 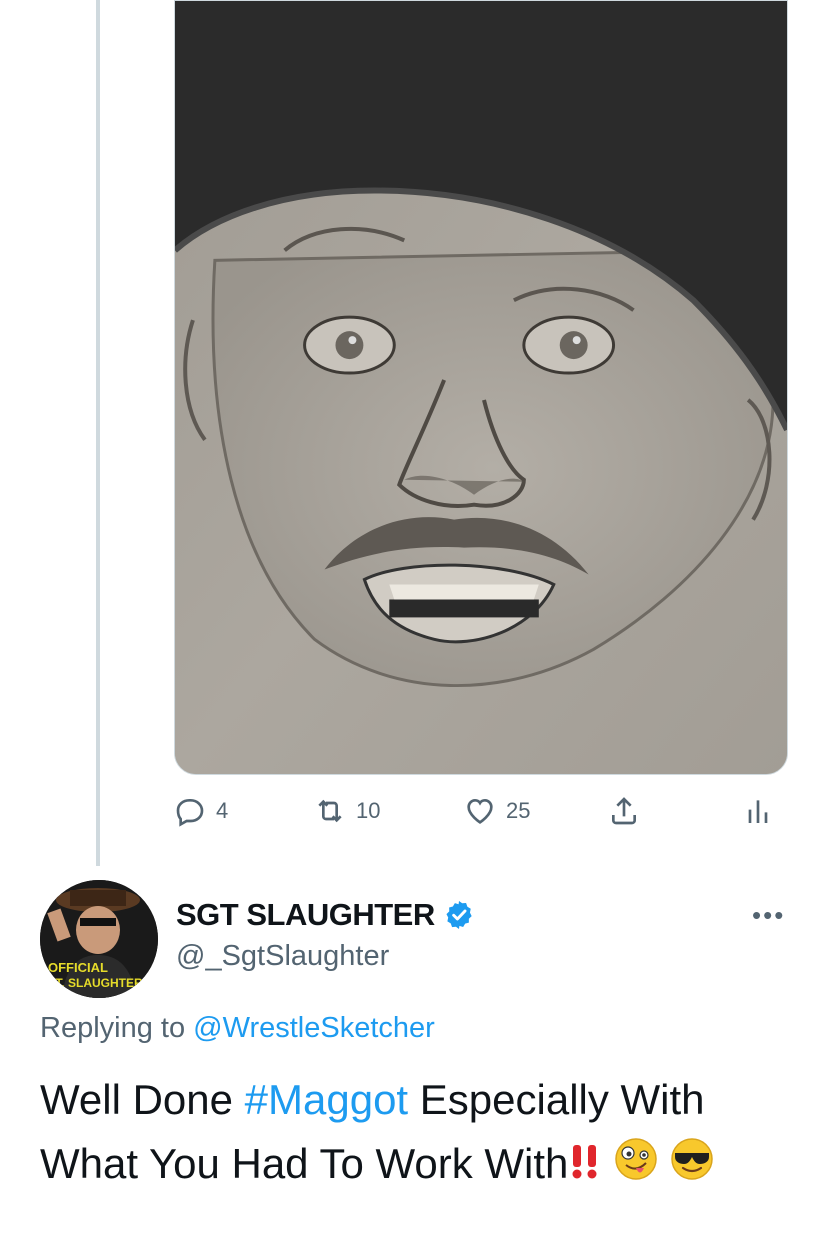 What do you see at coordinates (113, 1028) in the screenshot?
I see `replying-to-label: Replying to` at bounding box center [113, 1028].